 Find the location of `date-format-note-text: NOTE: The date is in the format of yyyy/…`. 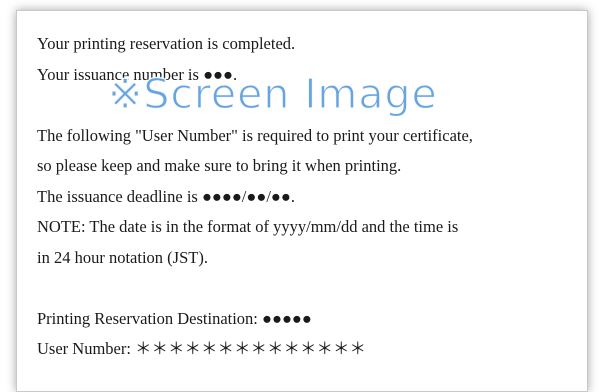

date-format-note-text: NOTE: The date is in the format of yyyy/… is located at coordinates (248, 226).